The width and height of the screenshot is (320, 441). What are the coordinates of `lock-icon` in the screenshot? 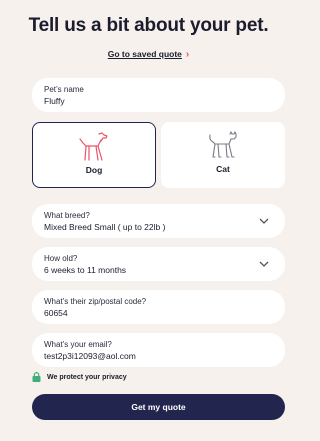 It's located at (36, 377).